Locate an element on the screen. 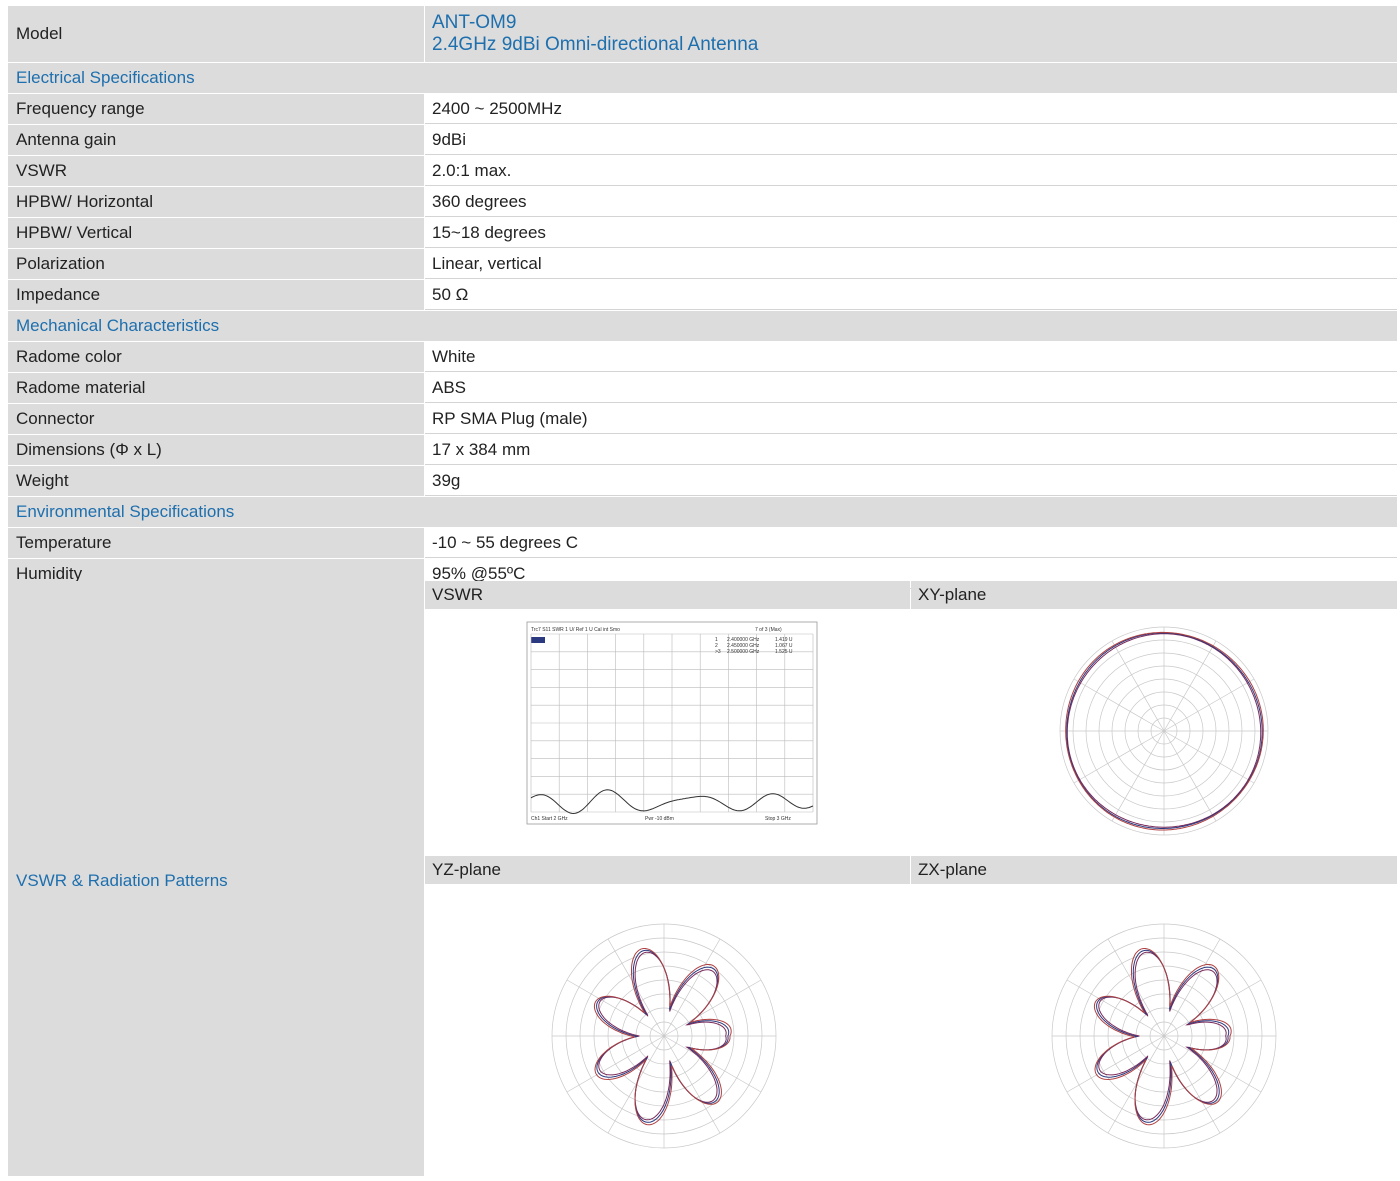 The image size is (1400, 1181). spec-value: 2.0:1 max. is located at coordinates (911, 171).